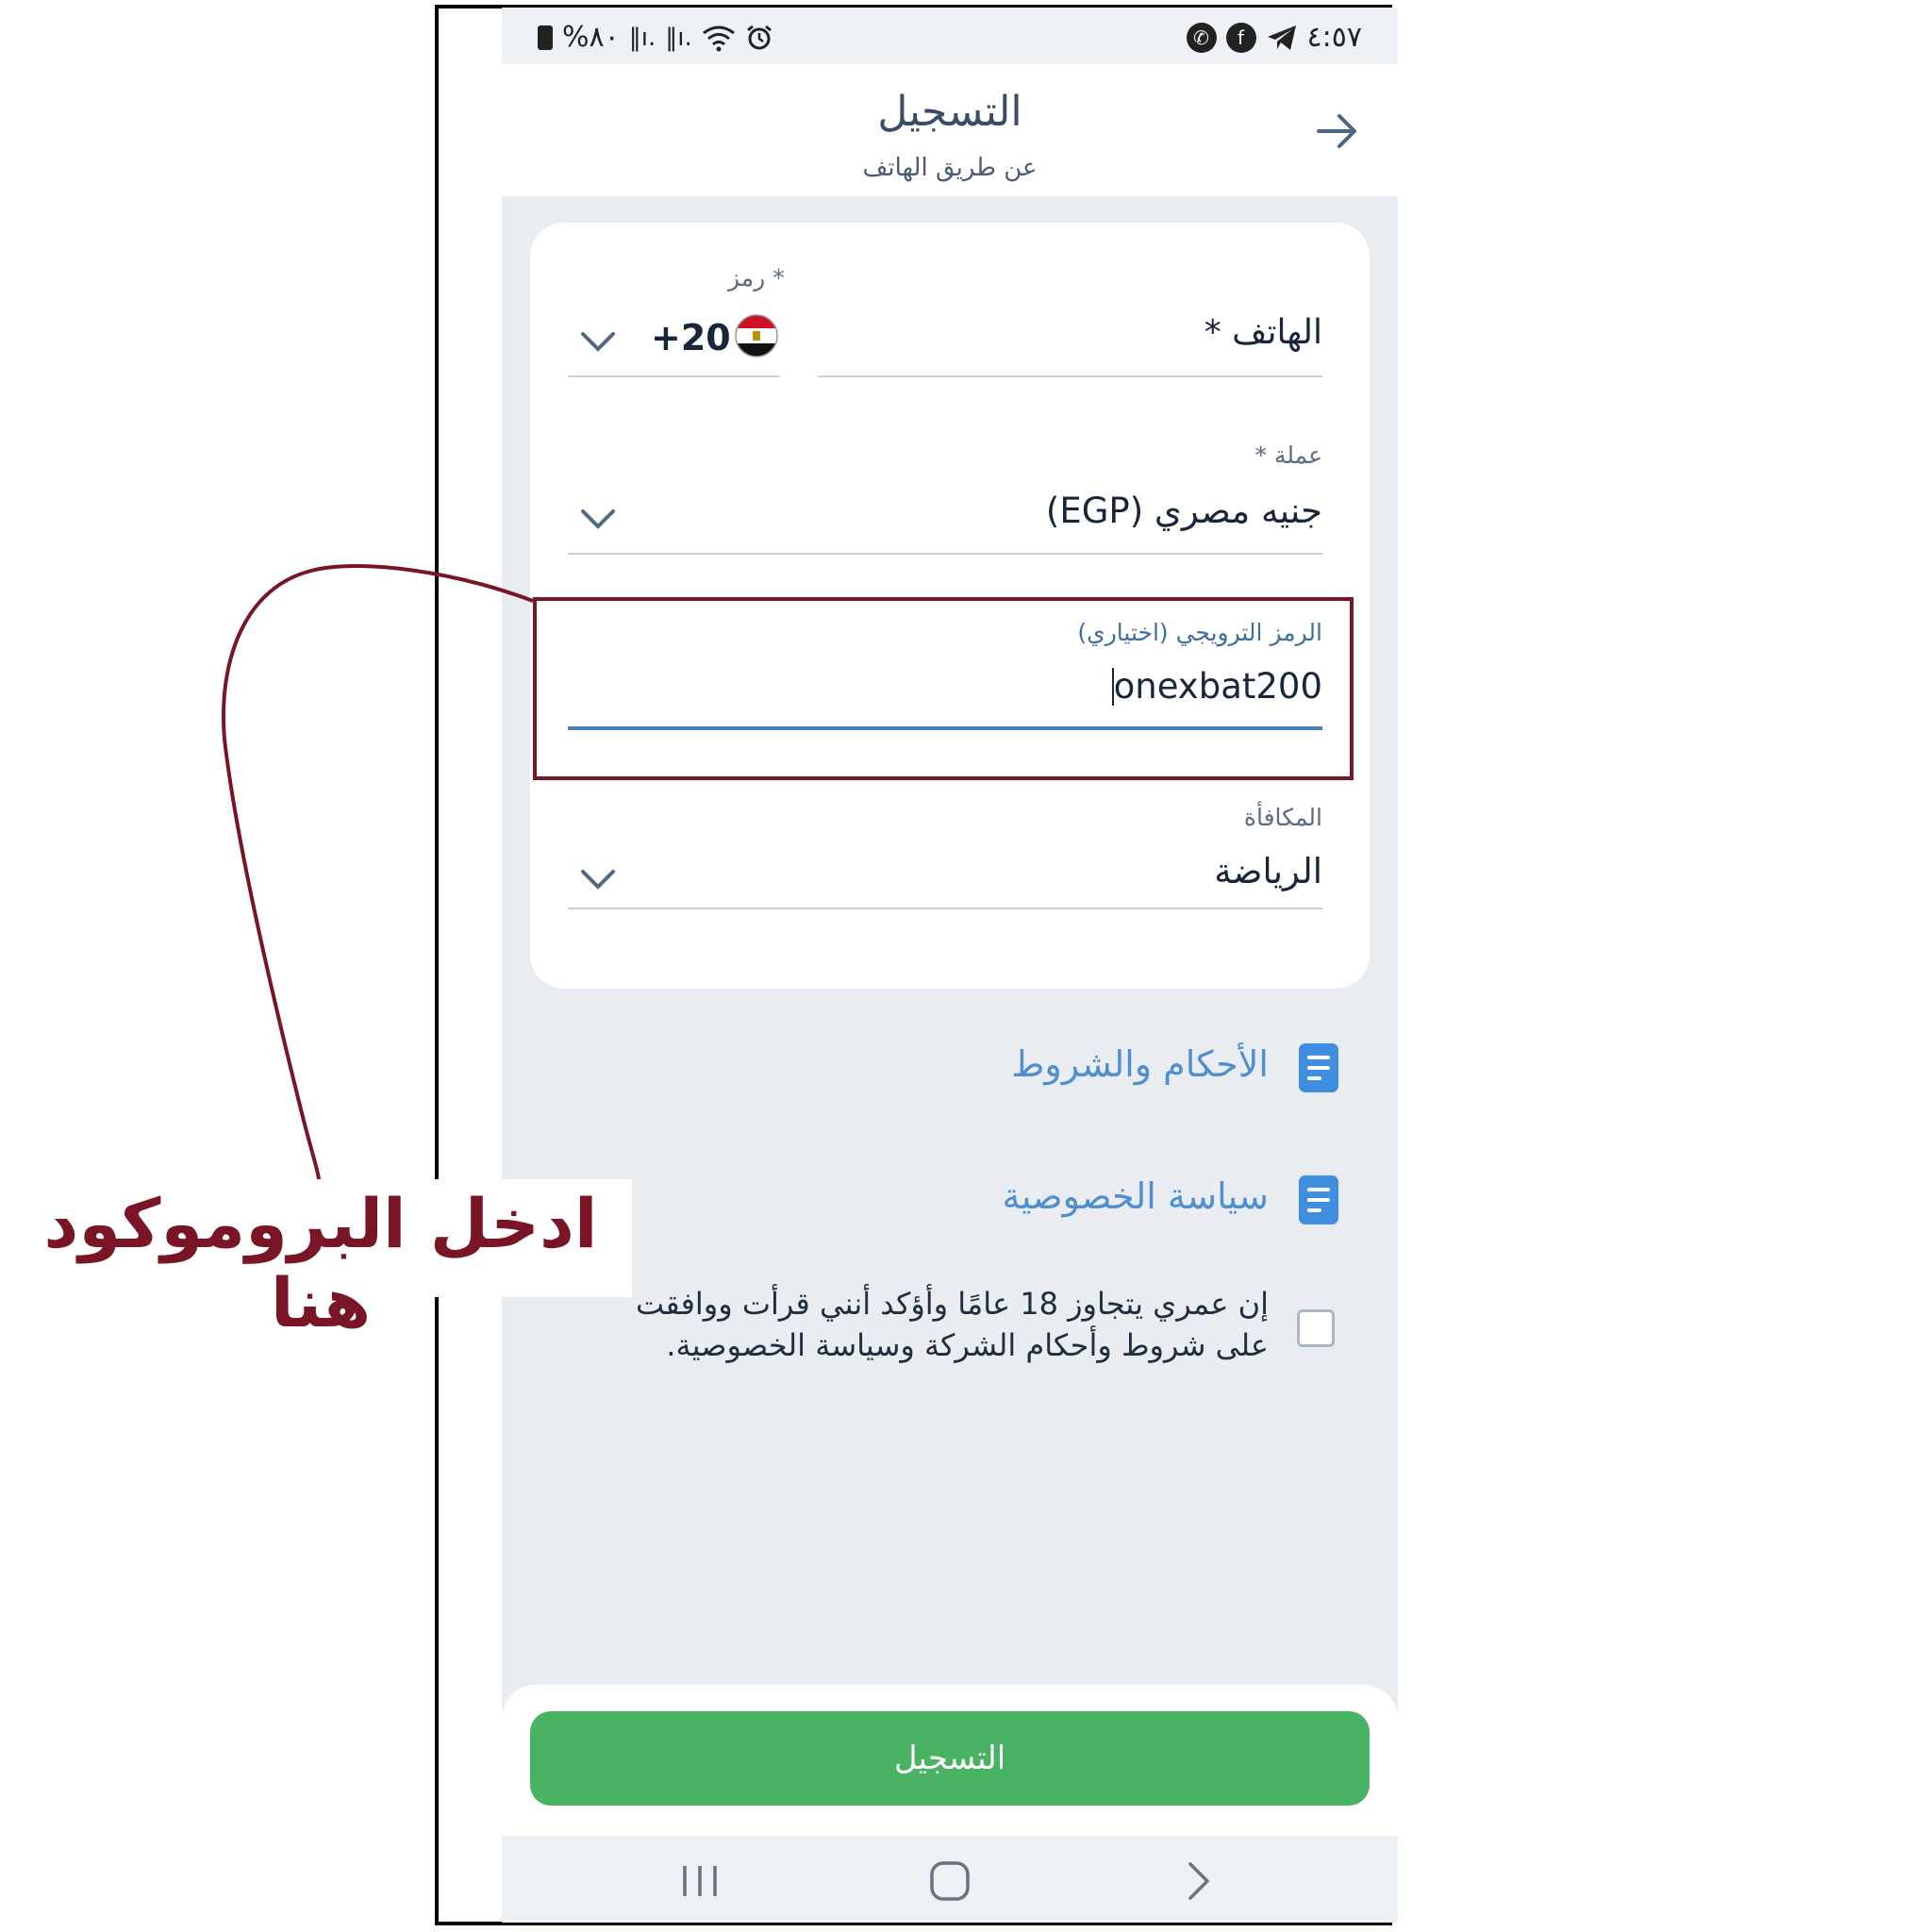 This screenshot has width=1927, height=1932. Describe the element at coordinates (591, 38) in the screenshot. I see `battery-level: %٨٠` at that location.